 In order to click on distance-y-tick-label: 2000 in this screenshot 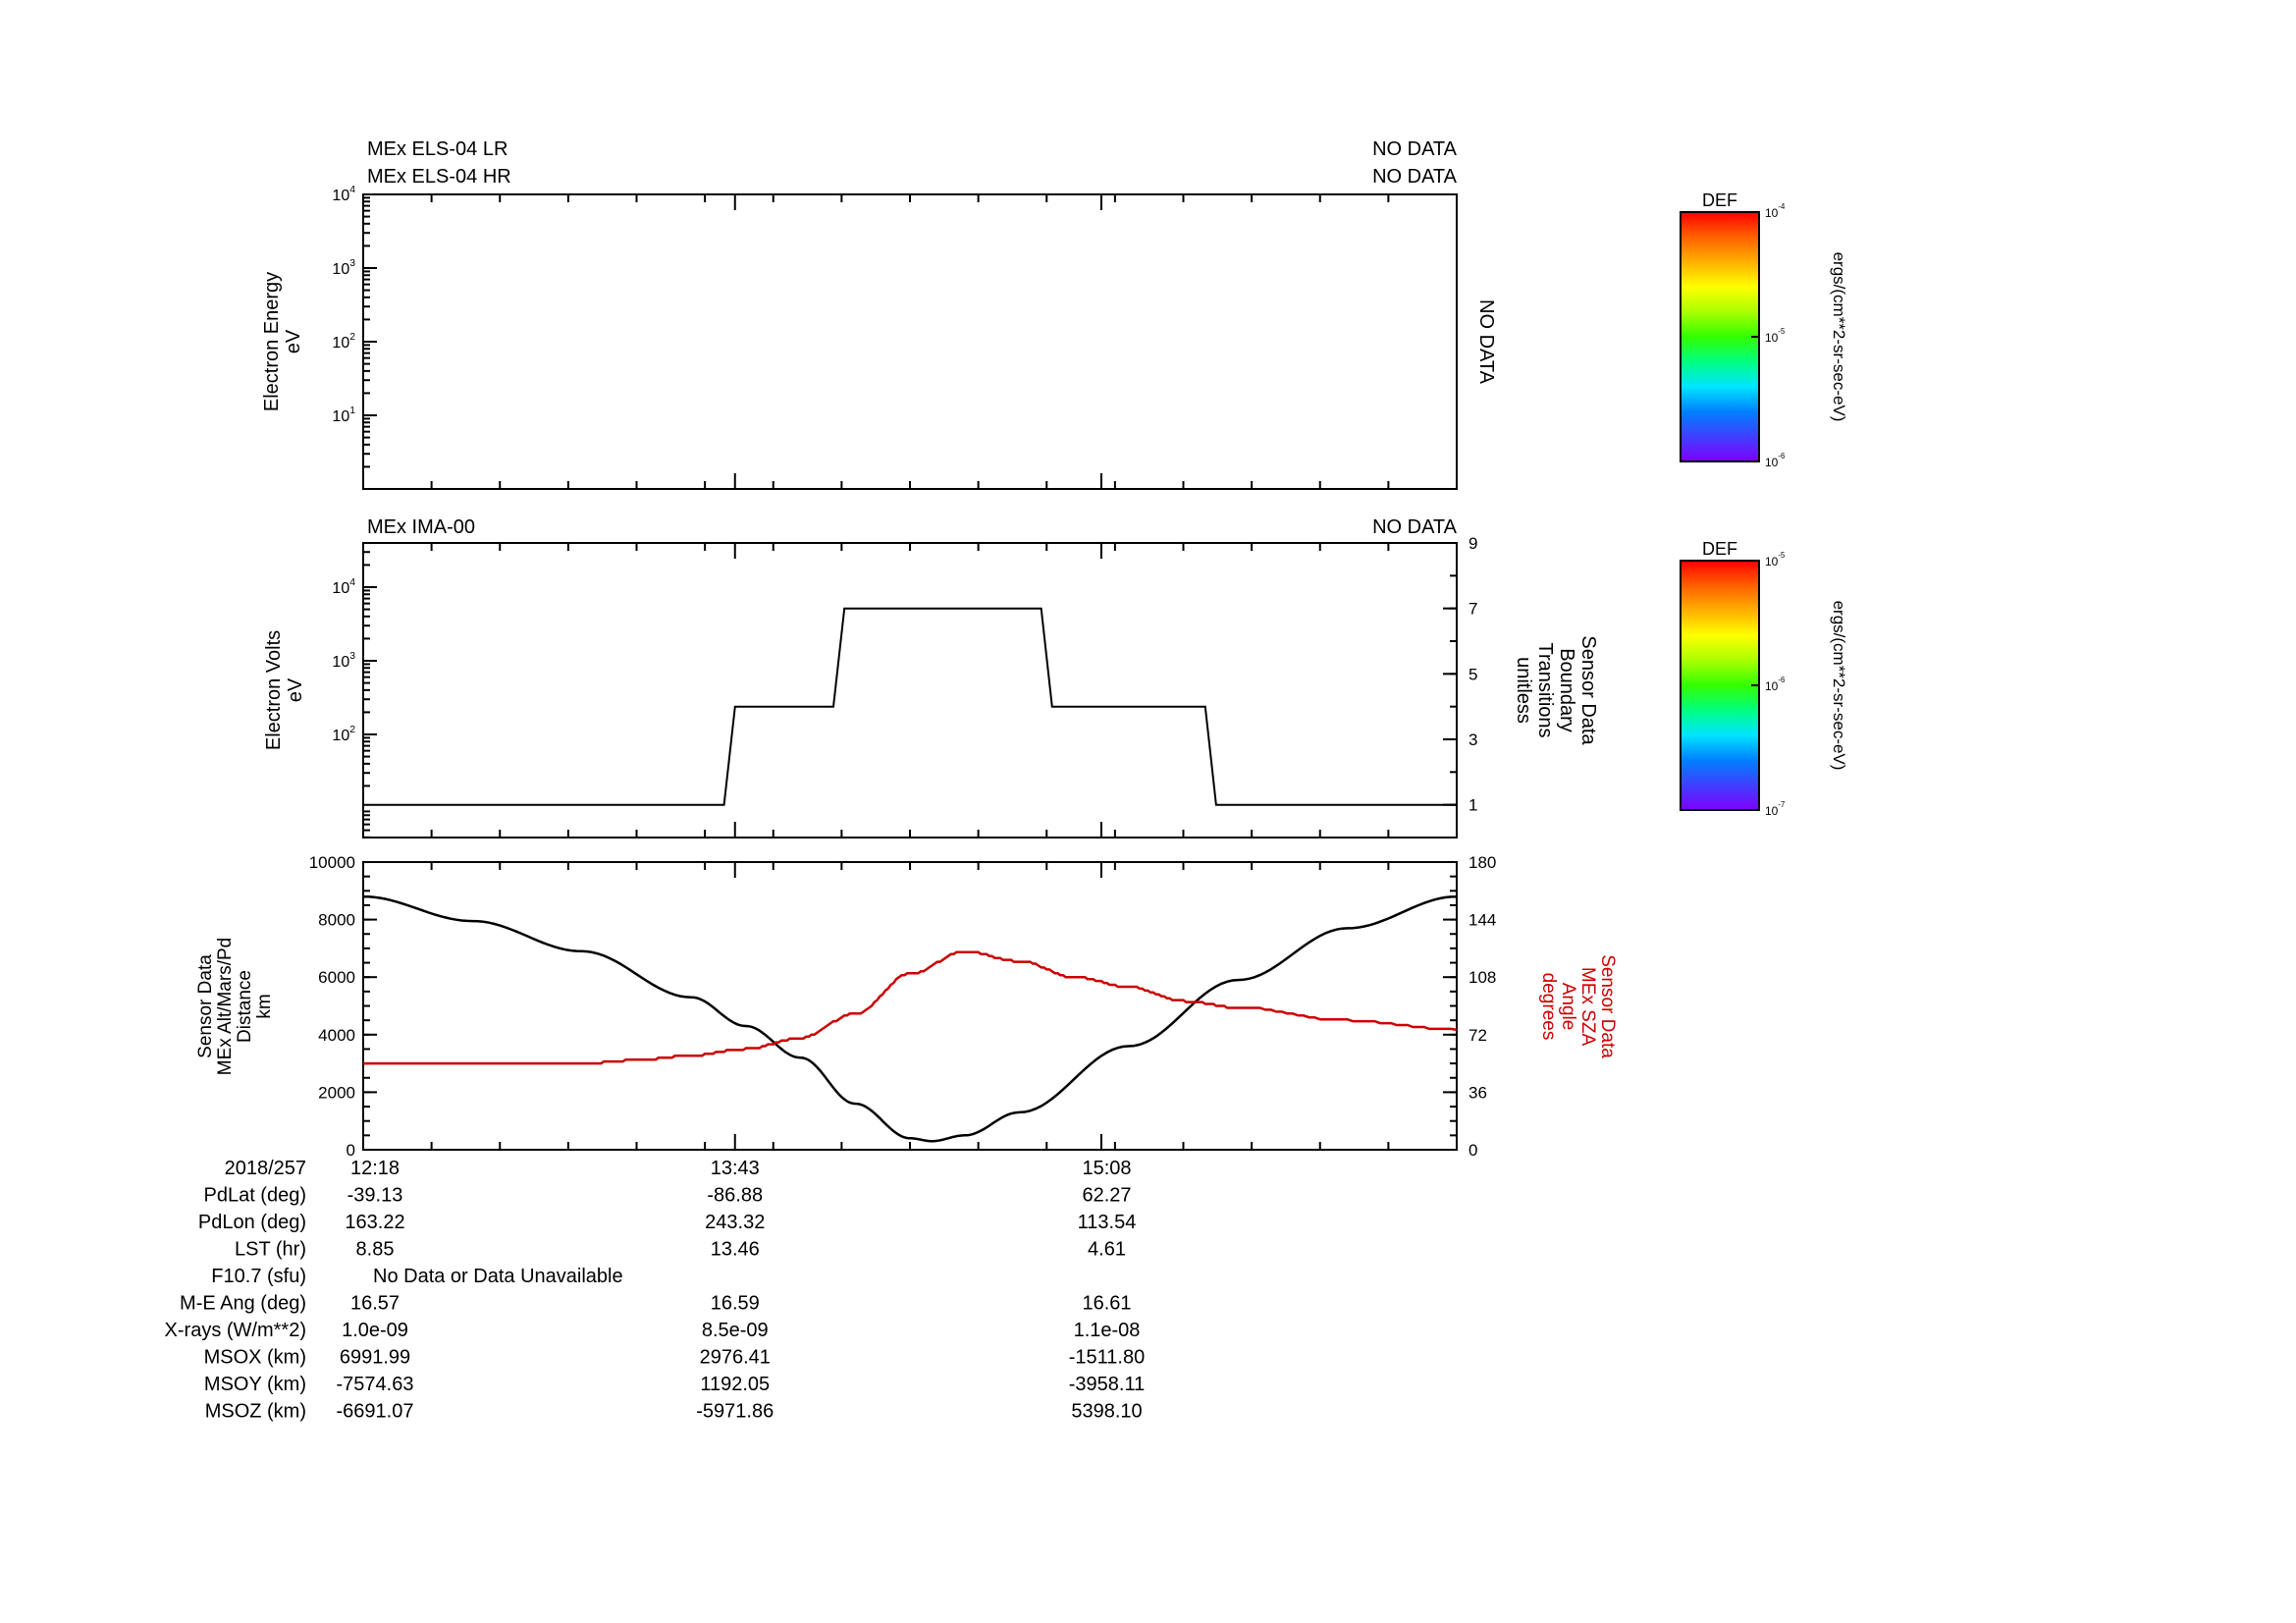, I will do `click(336, 1092)`.